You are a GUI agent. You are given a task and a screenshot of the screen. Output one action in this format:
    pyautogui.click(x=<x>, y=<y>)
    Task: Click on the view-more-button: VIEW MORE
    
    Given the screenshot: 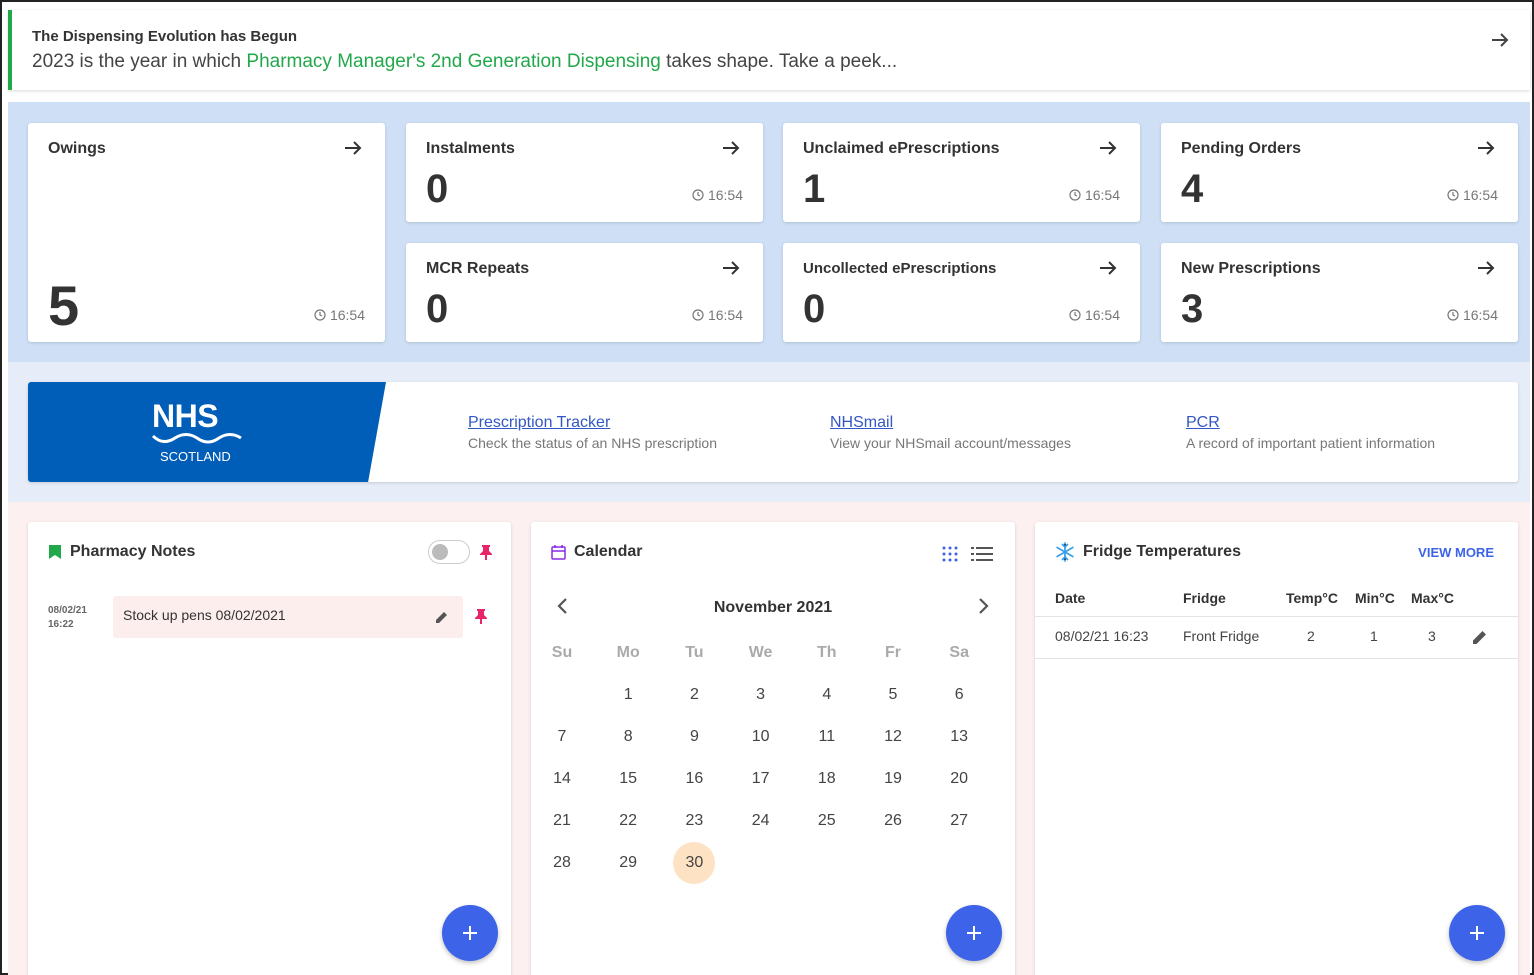 What is the action you would take?
    pyautogui.click(x=1456, y=552)
    